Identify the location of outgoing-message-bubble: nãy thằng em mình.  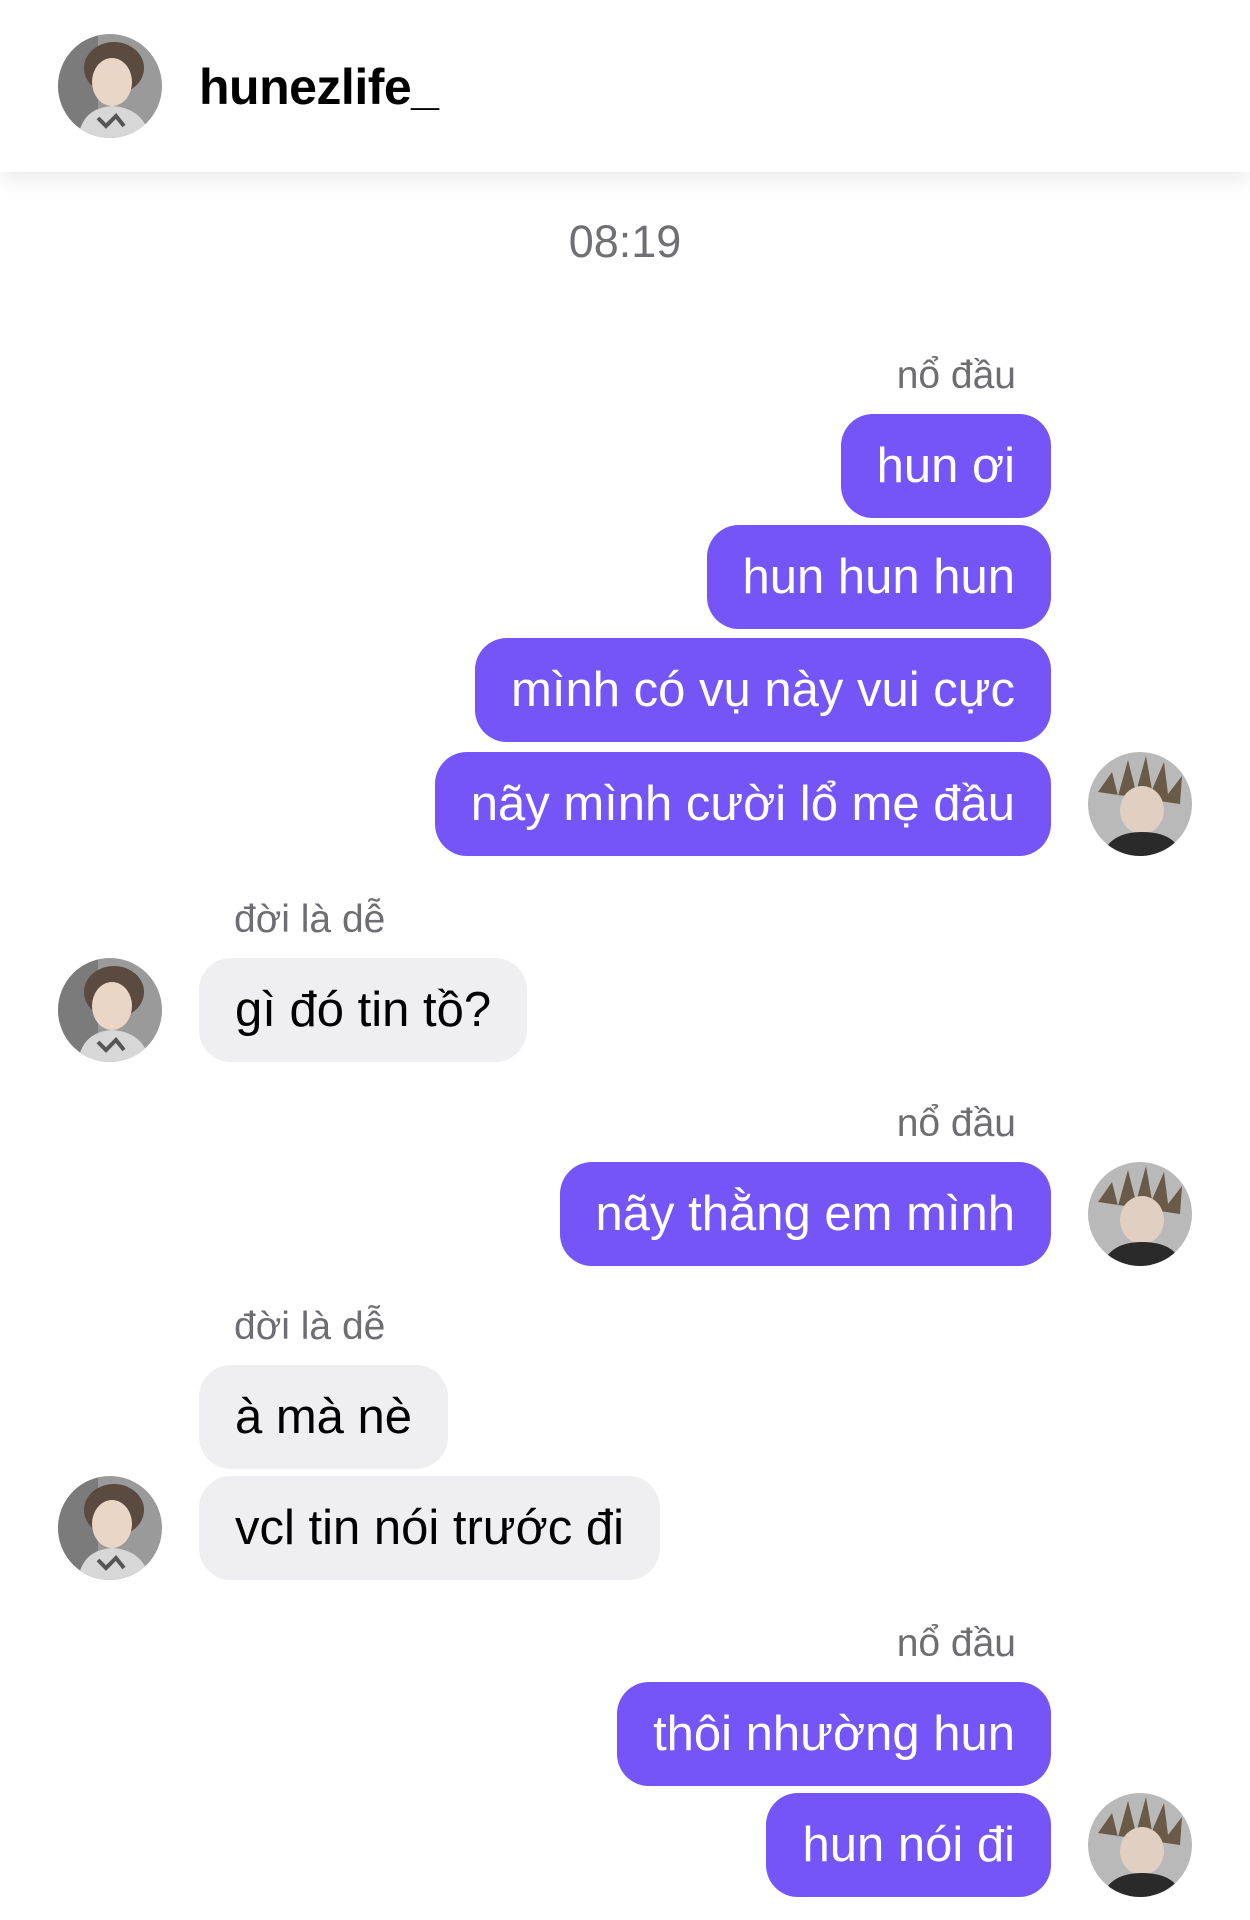
(805, 1214).